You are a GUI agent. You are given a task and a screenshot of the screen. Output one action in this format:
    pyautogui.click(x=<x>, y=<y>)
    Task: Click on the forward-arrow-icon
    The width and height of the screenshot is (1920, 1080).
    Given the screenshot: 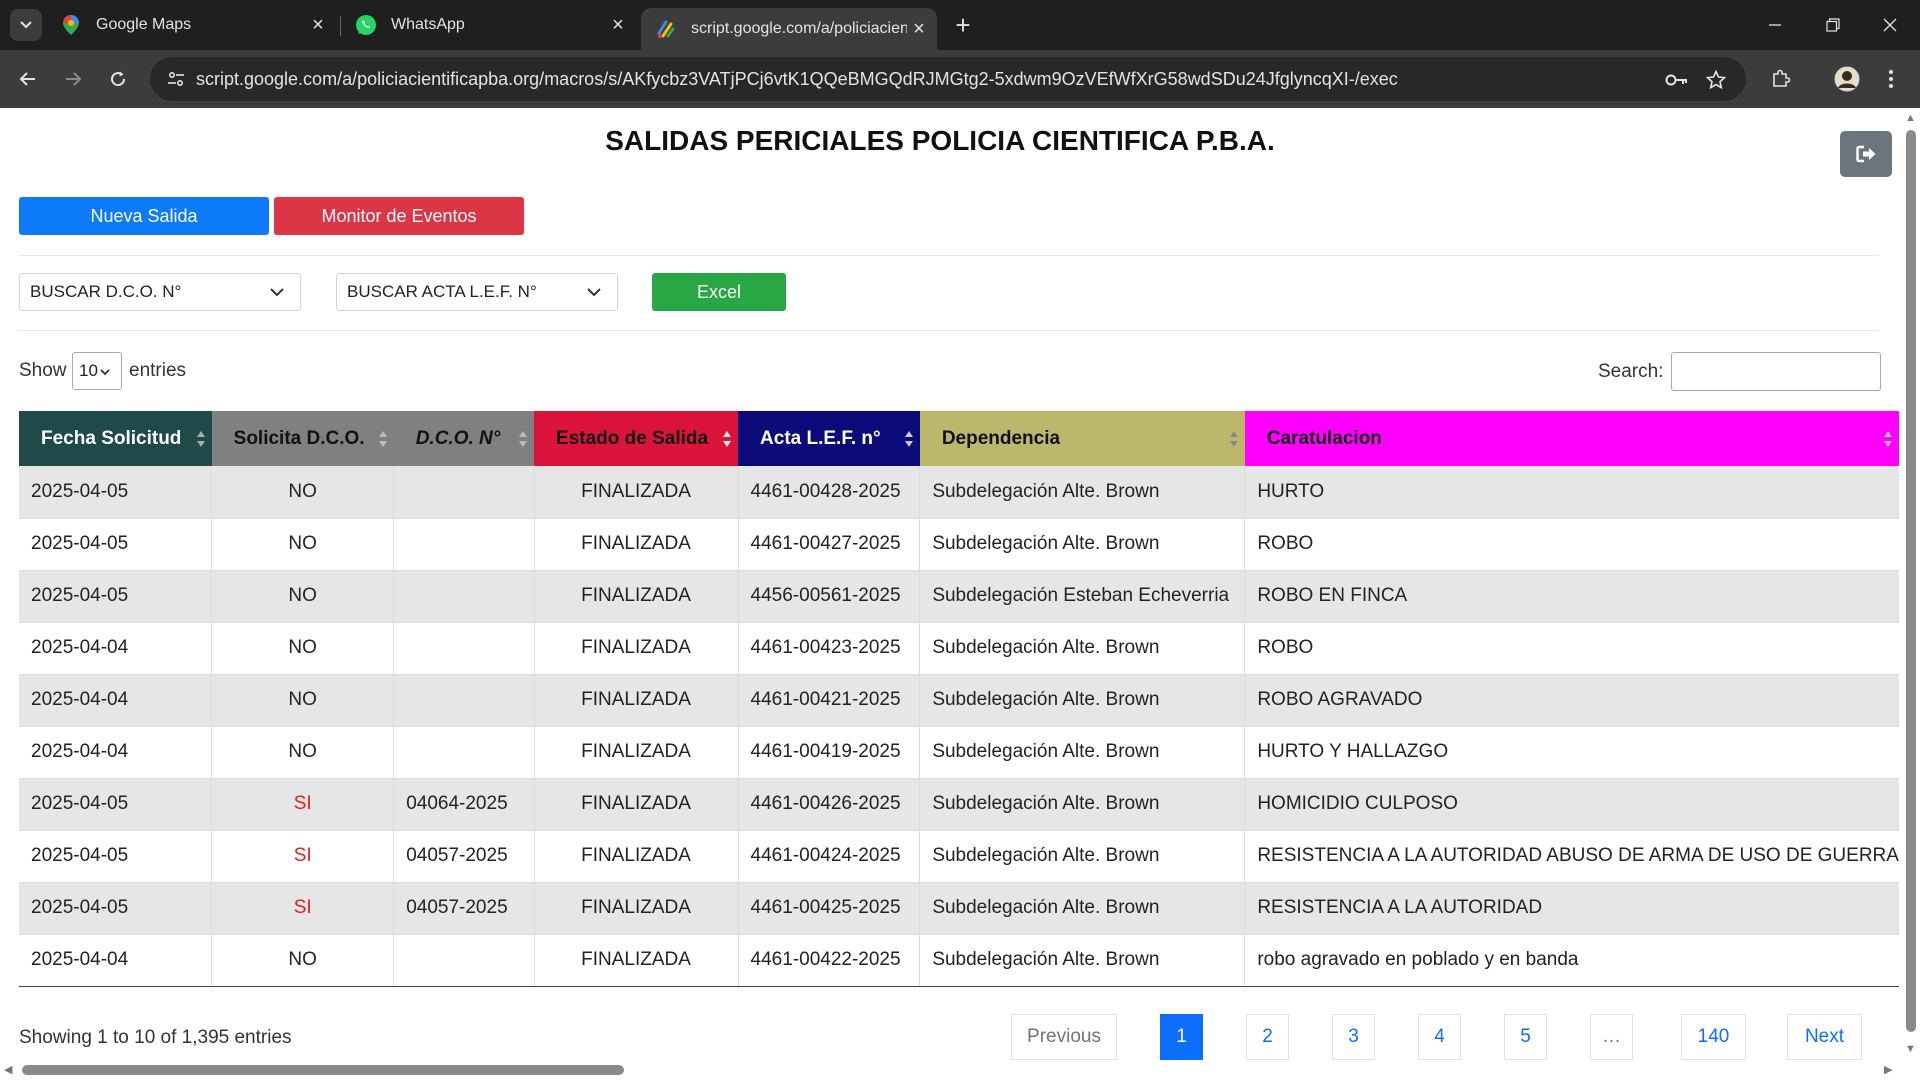 What is the action you would take?
    pyautogui.click(x=73, y=79)
    